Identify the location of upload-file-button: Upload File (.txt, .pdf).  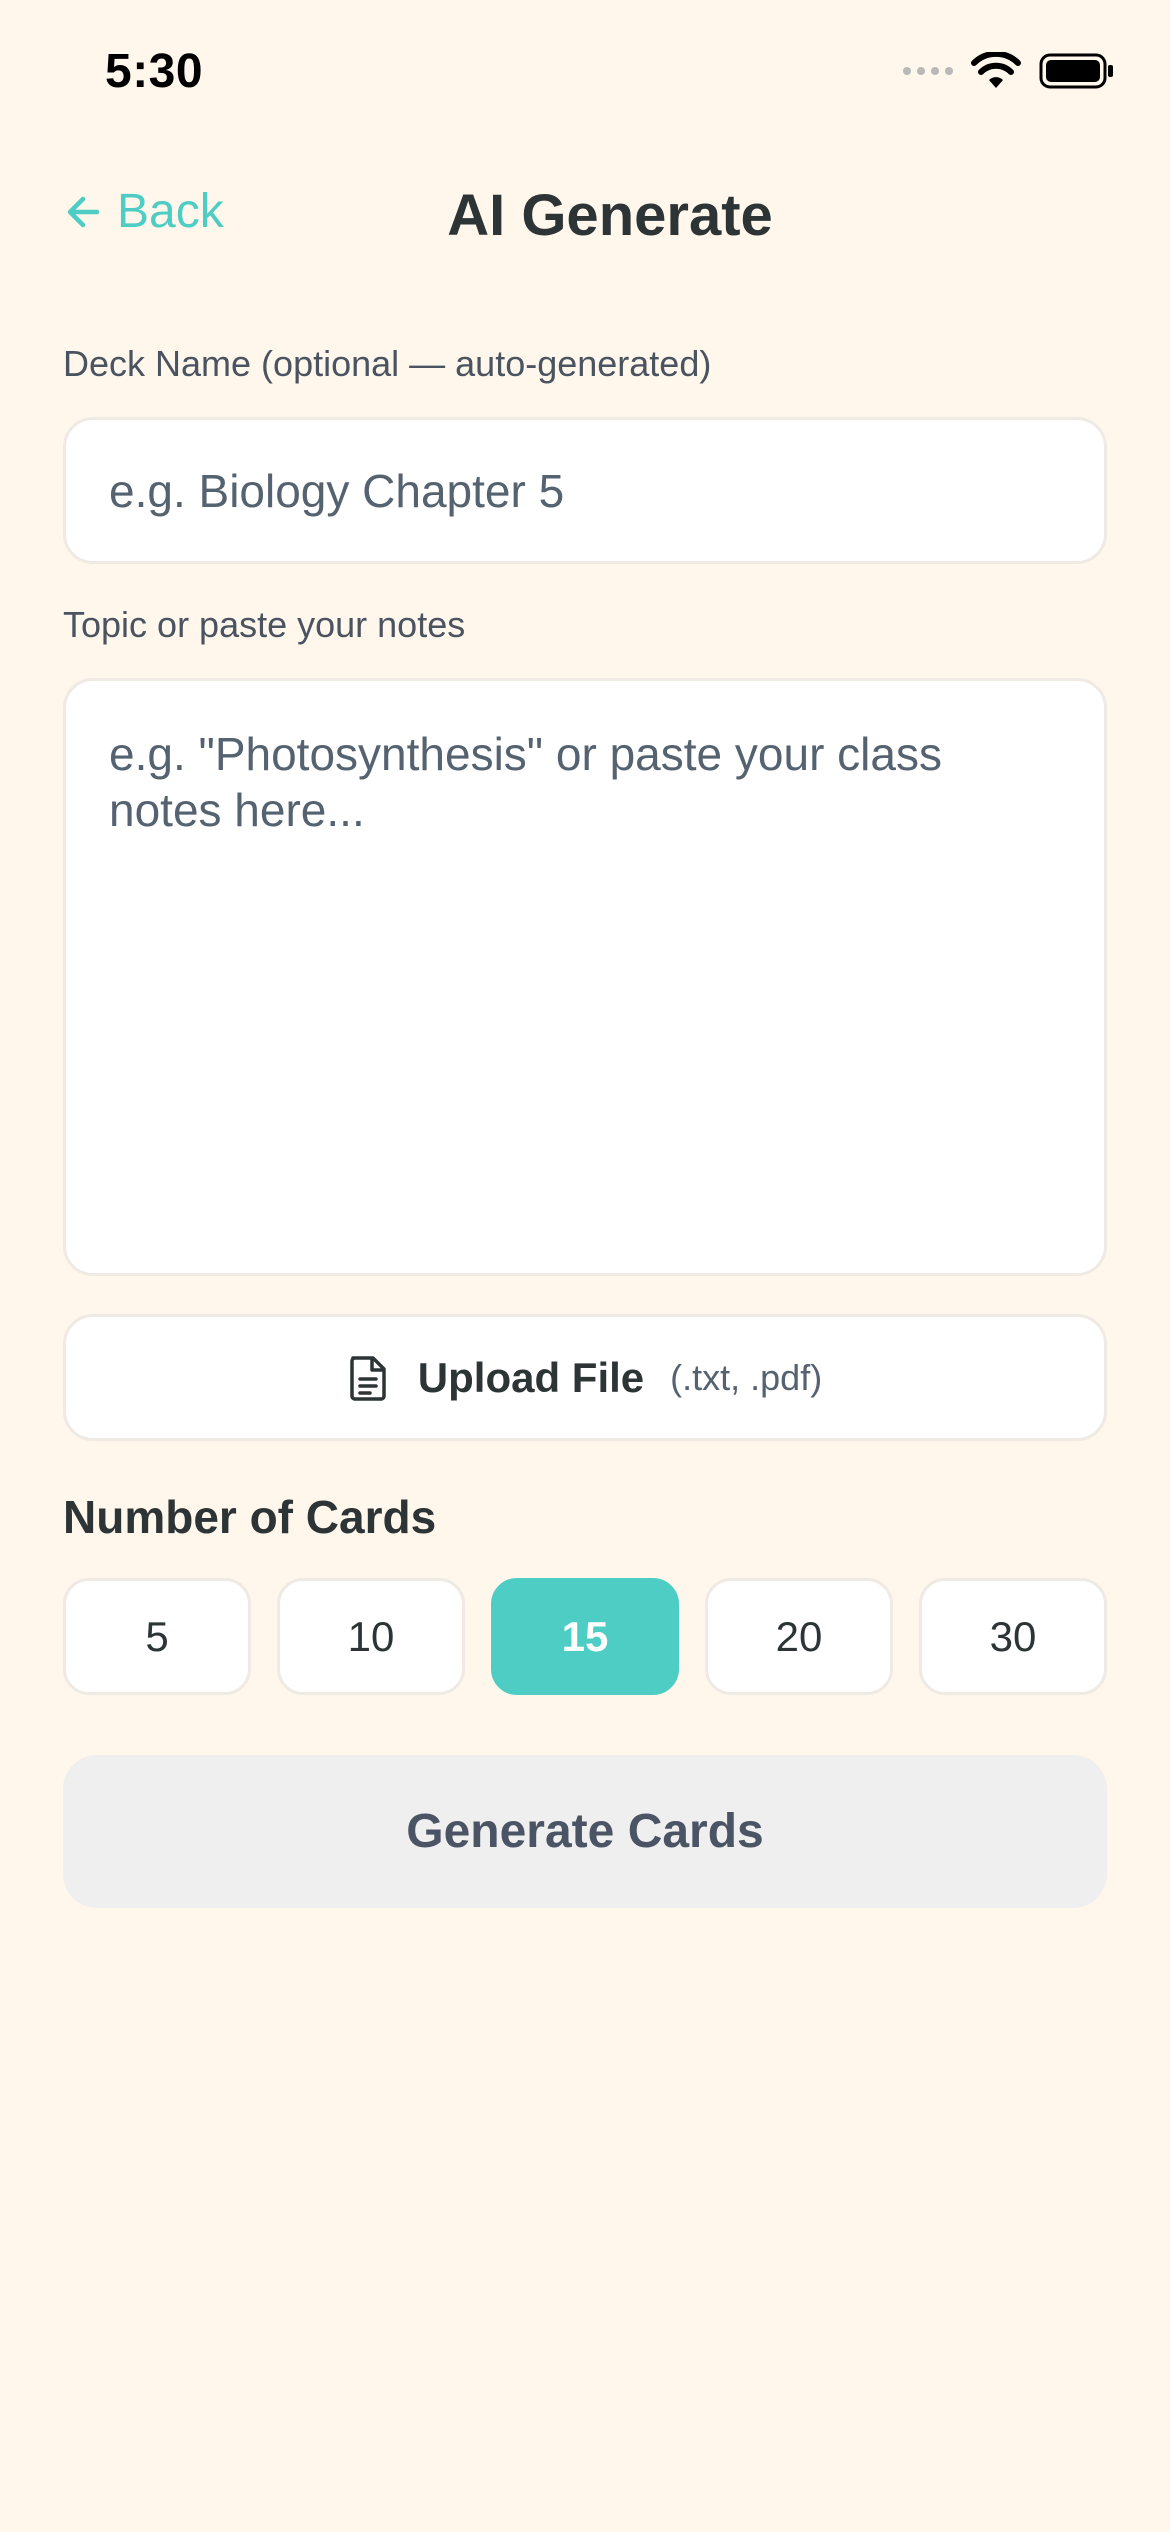
(585, 1377).